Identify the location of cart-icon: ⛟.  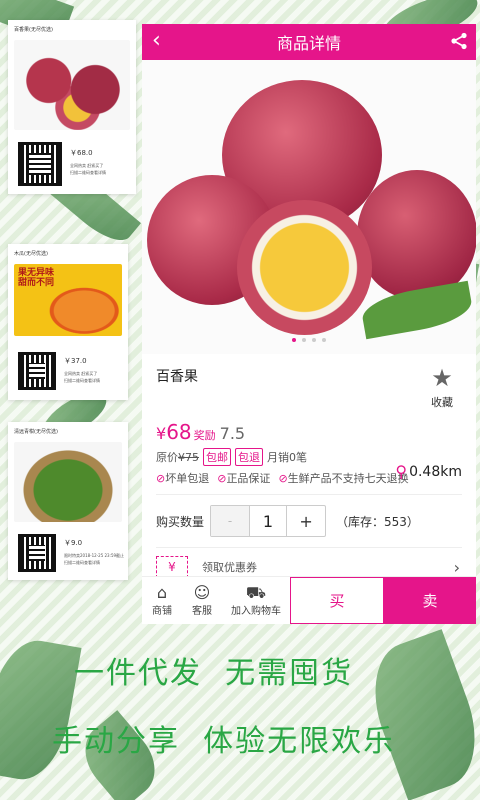
(256, 592).